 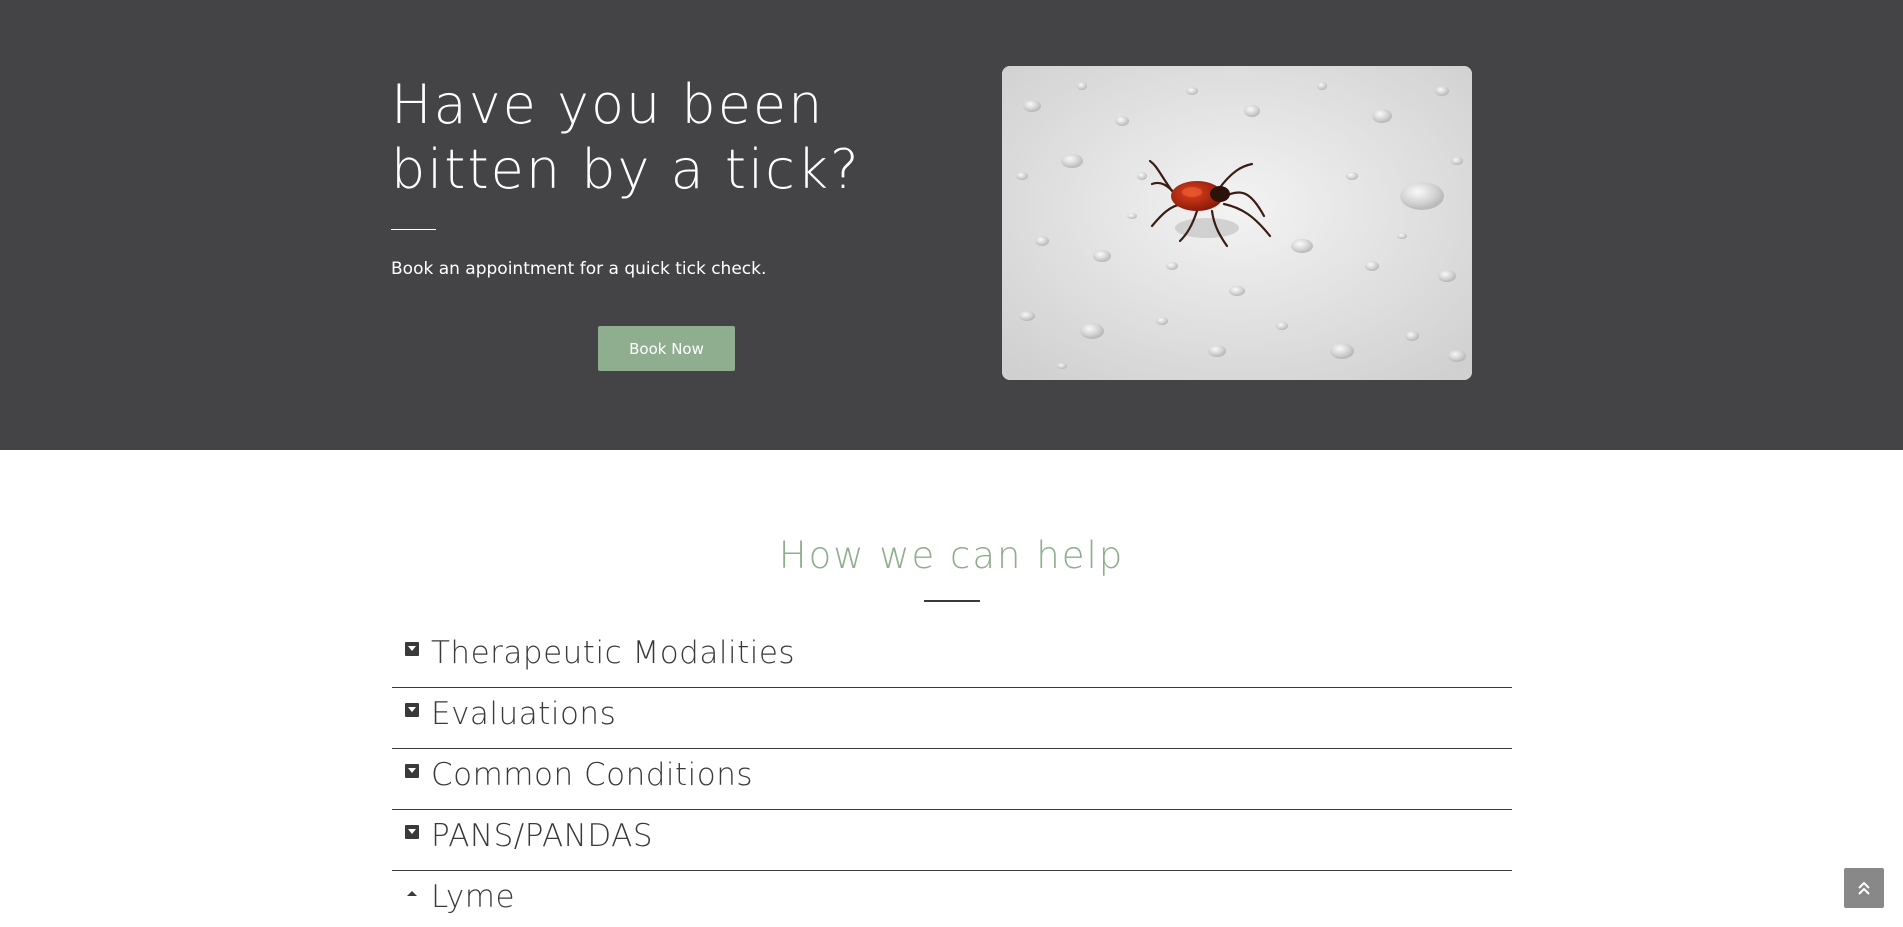 What do you see at coordinates (412, 893) in the screenshot?
I see `caret-up-icon` at bounding box center [412, 893].